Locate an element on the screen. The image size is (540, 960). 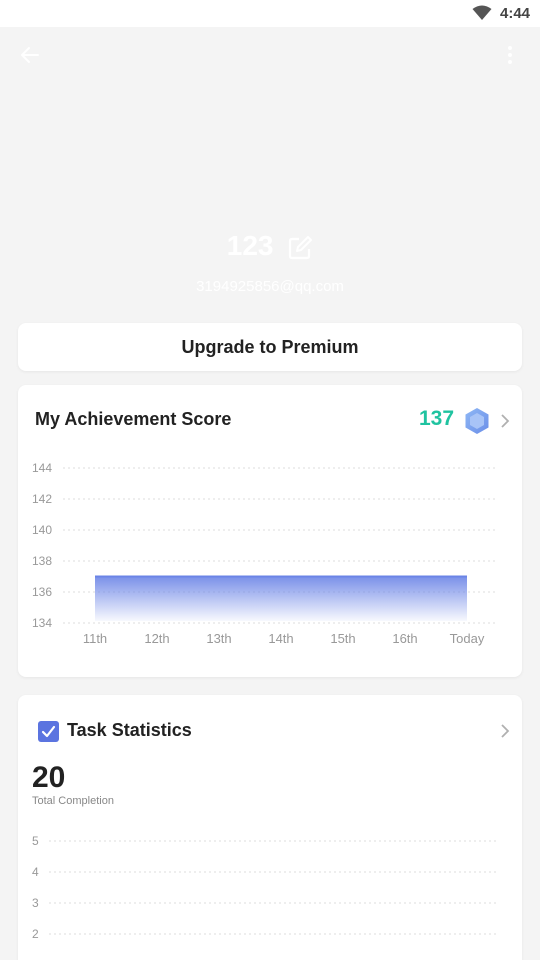
upgrade-premium-button: Upgrade to Premium is located at coordinates (270, 347).